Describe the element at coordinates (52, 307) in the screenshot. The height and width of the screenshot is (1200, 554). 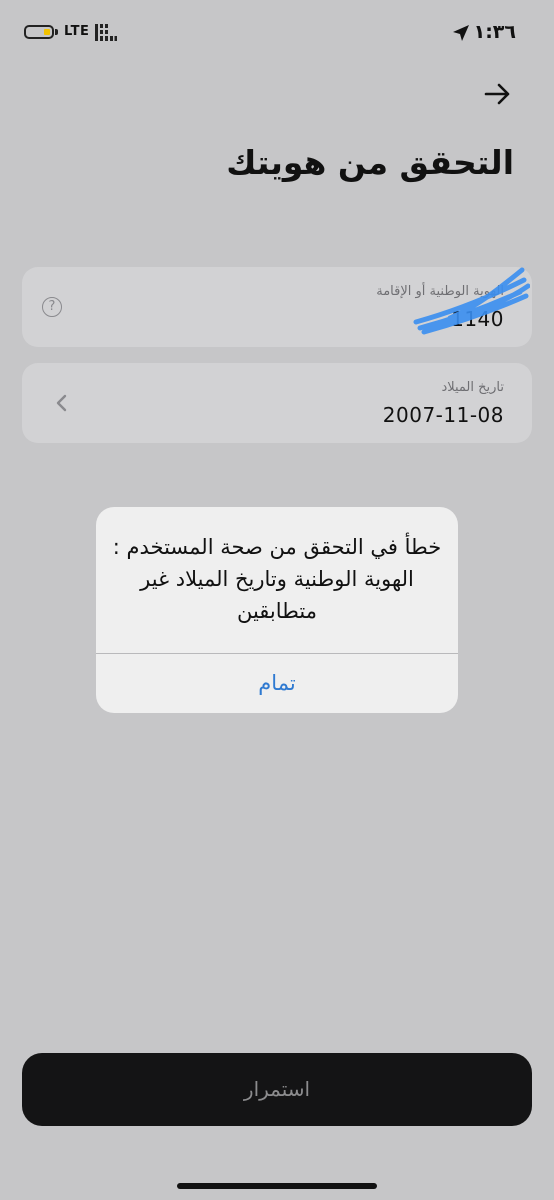
I see `help-icon: ?` at that location.